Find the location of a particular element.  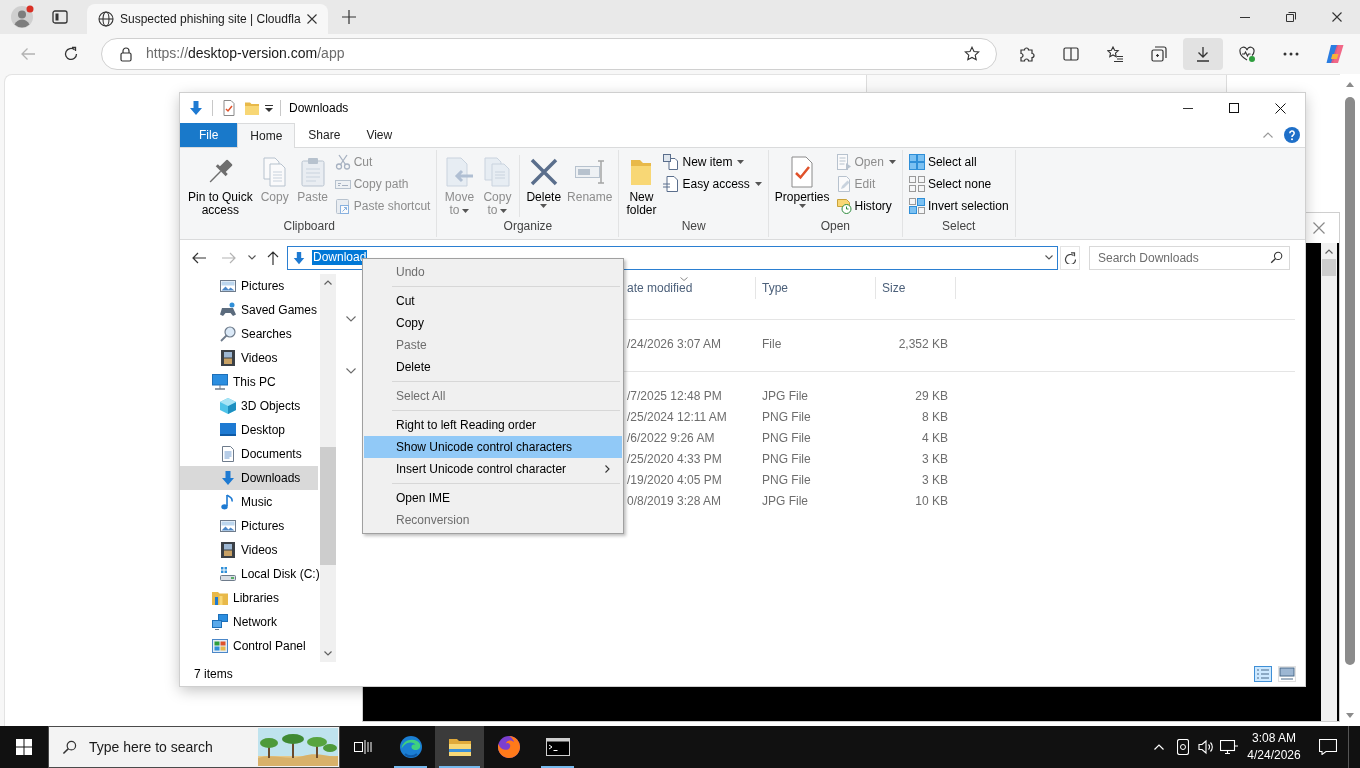

menu-item: Delete is located at coordinates (493, 367).